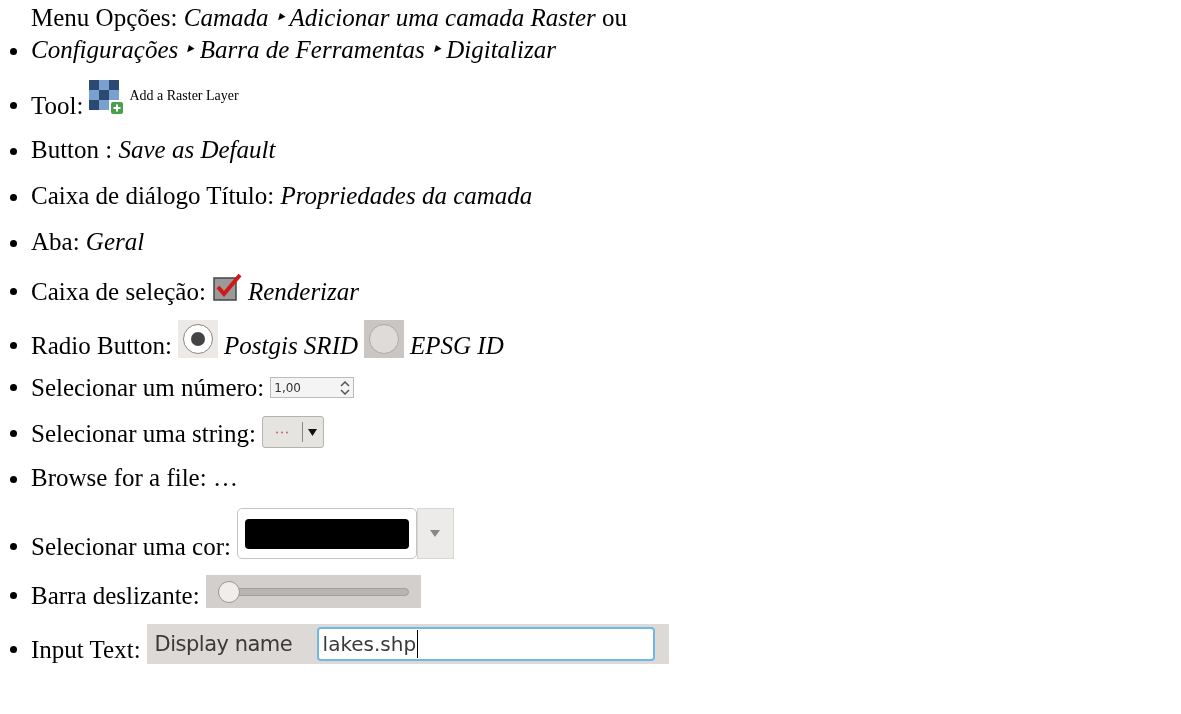 This screenshot has width=1181, height=714. I want to click on slider-track, so click(313, 591).